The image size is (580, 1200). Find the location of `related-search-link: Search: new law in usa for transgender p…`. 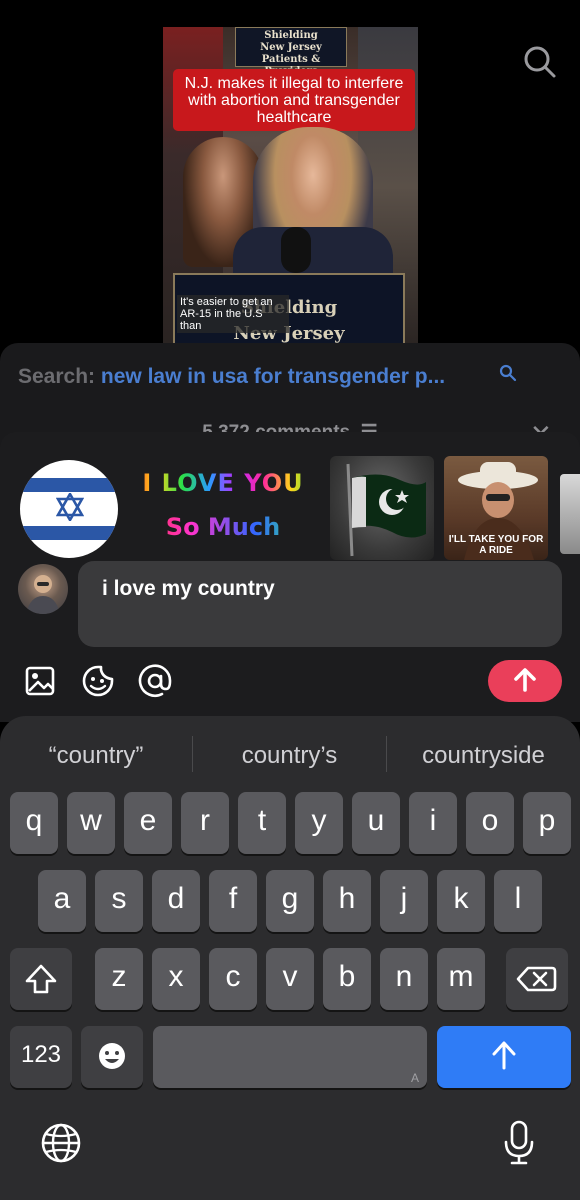

related-search-link: Search: new law in usa for transgender p… is located at coordinates (231, 377).